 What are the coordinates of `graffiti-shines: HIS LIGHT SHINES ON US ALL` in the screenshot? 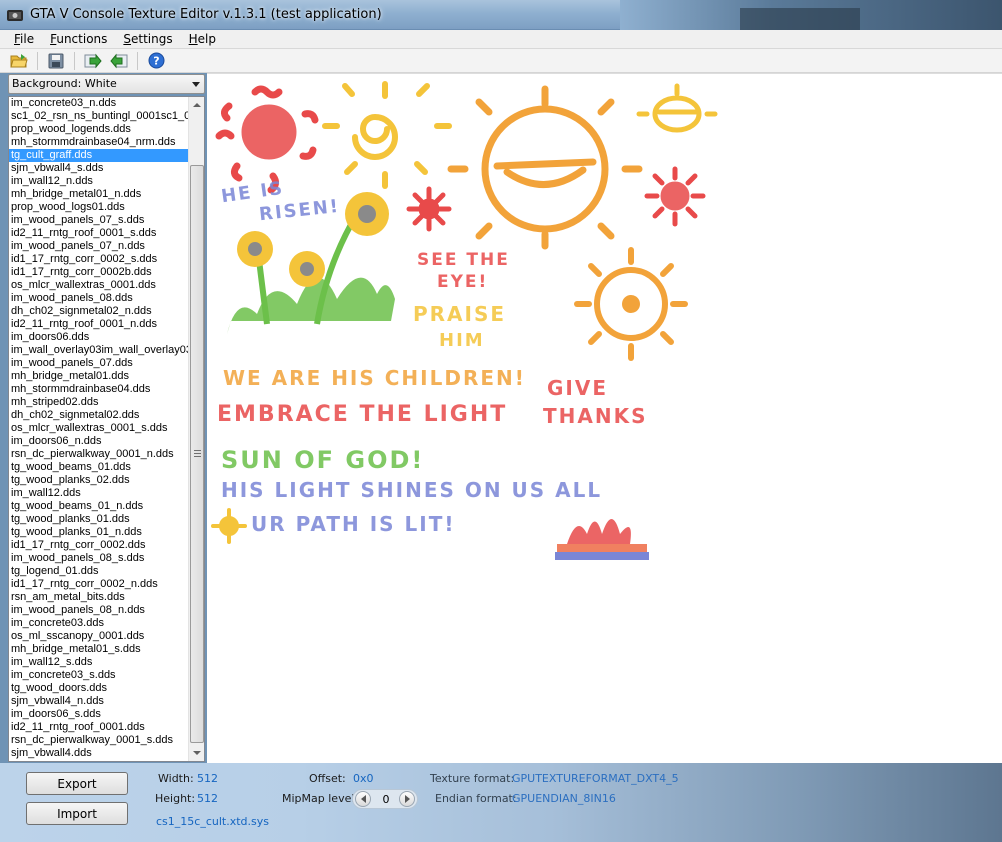 It's located at (412, 490).